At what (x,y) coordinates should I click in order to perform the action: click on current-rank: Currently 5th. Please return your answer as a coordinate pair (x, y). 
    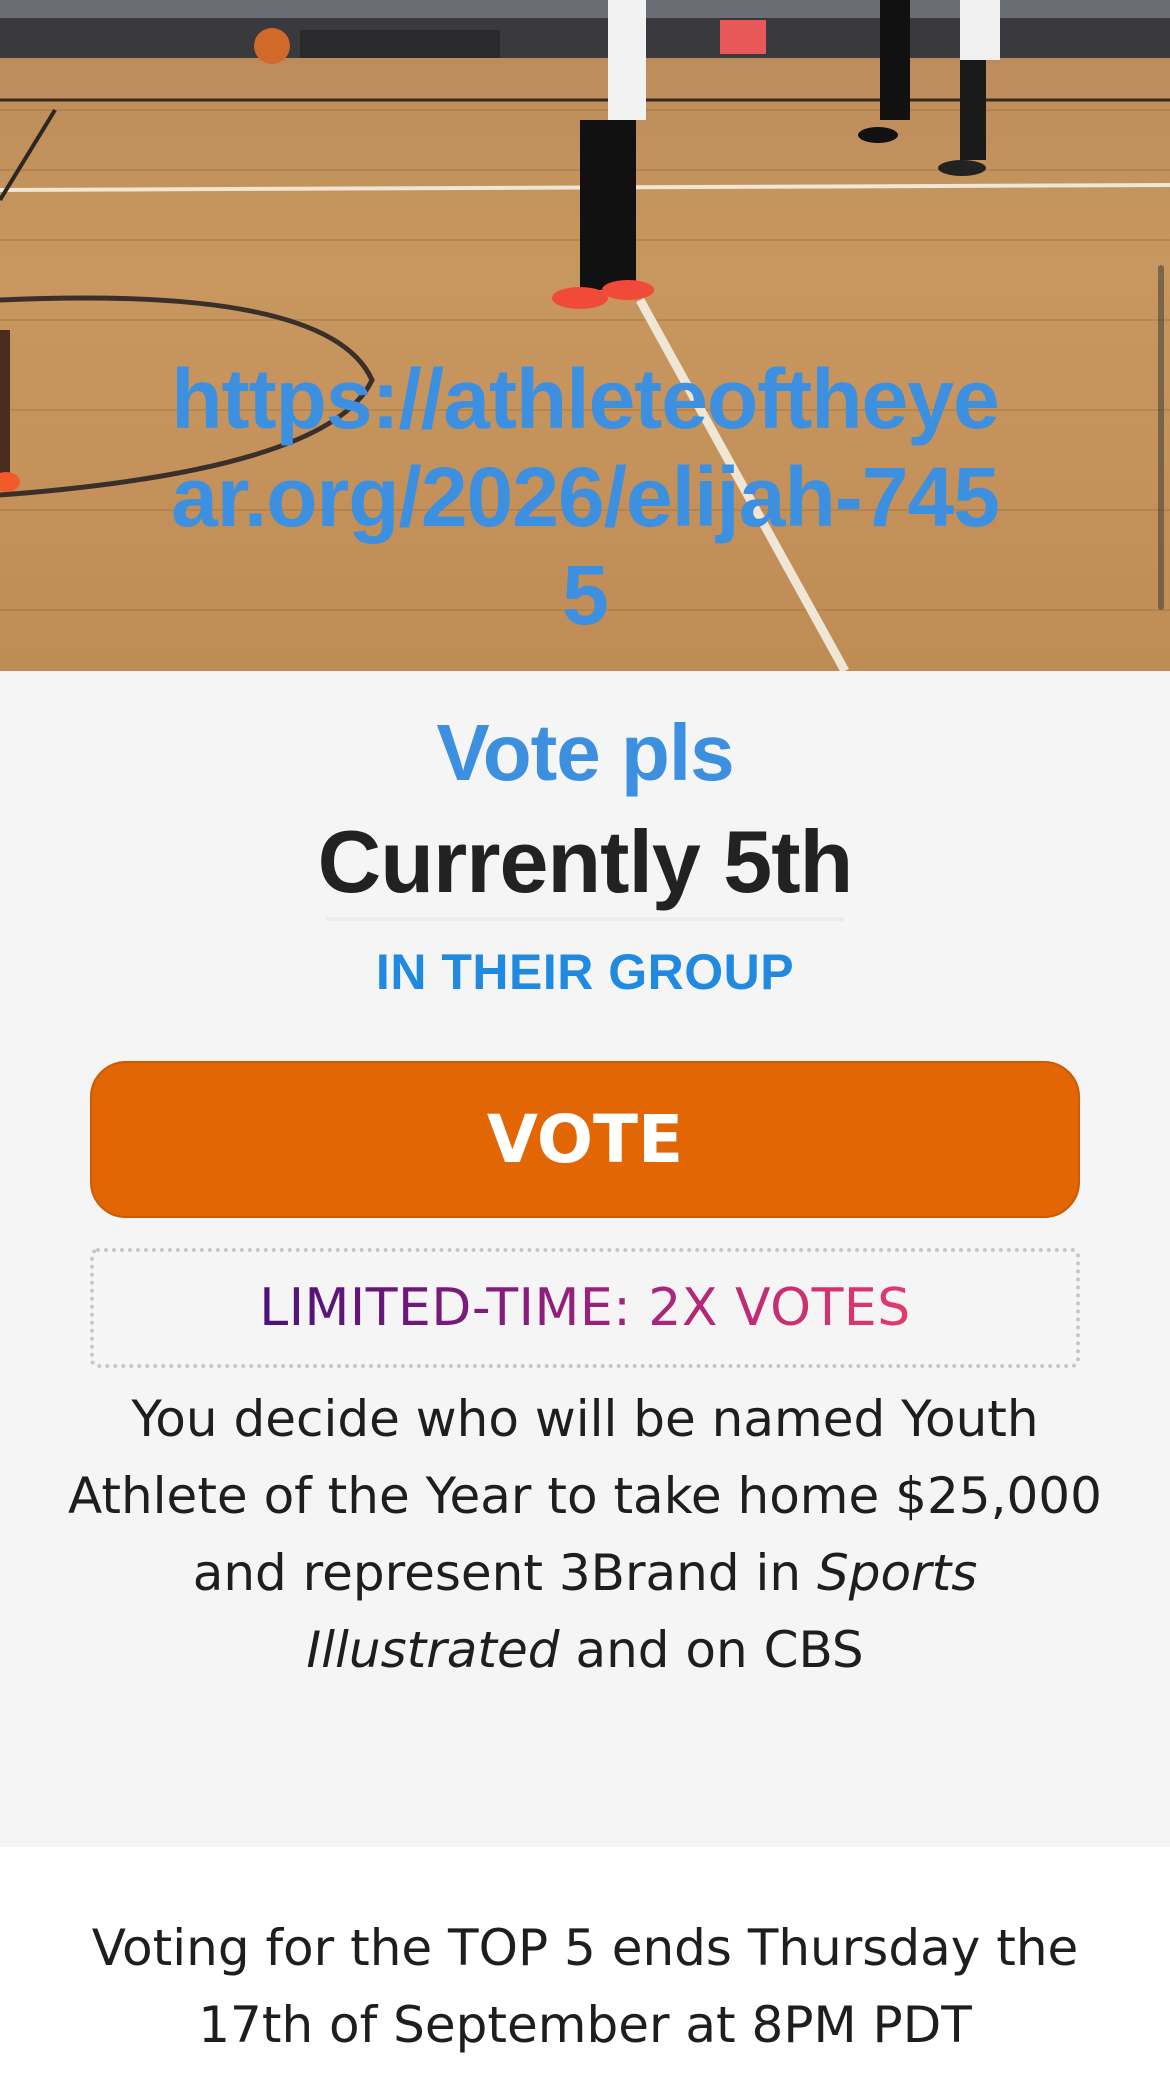
    Looking at the image, I should click on (585, 861).